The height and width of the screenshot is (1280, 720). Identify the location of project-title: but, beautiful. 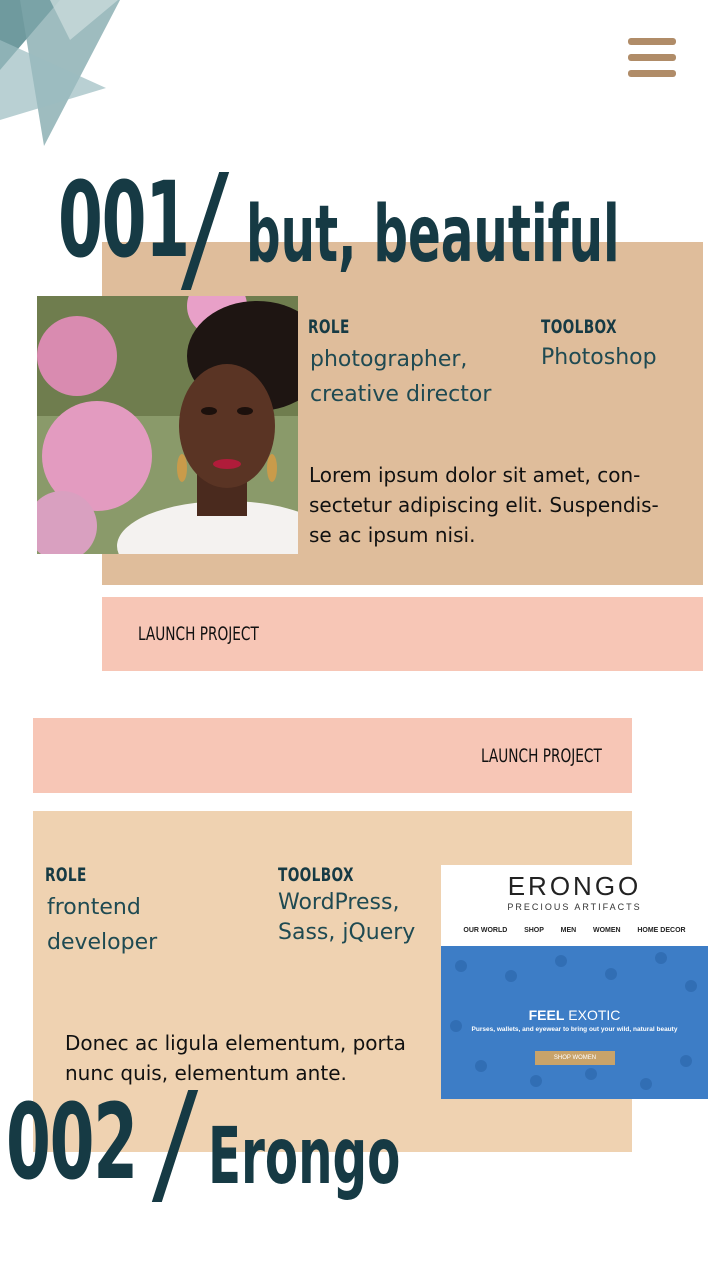
(433, 235).